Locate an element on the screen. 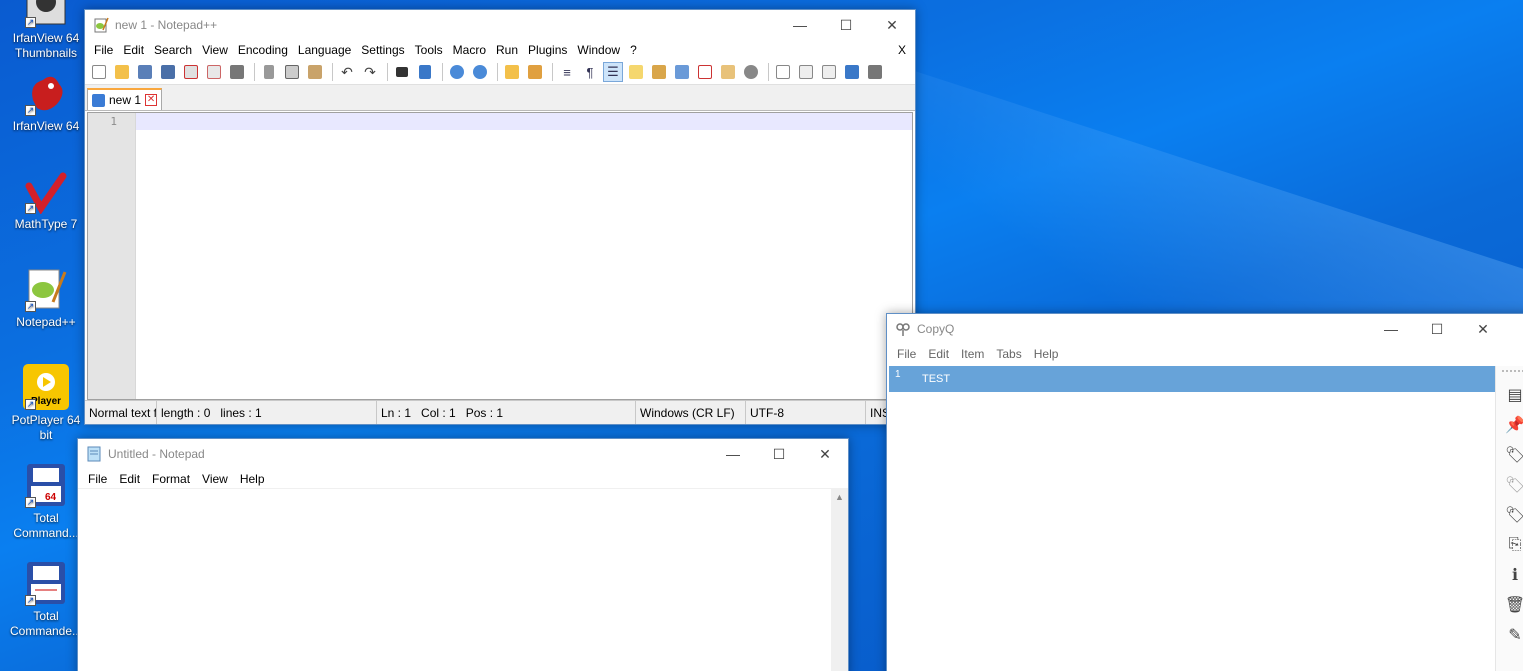  function-list-icon is located at coordinates (705, 72).